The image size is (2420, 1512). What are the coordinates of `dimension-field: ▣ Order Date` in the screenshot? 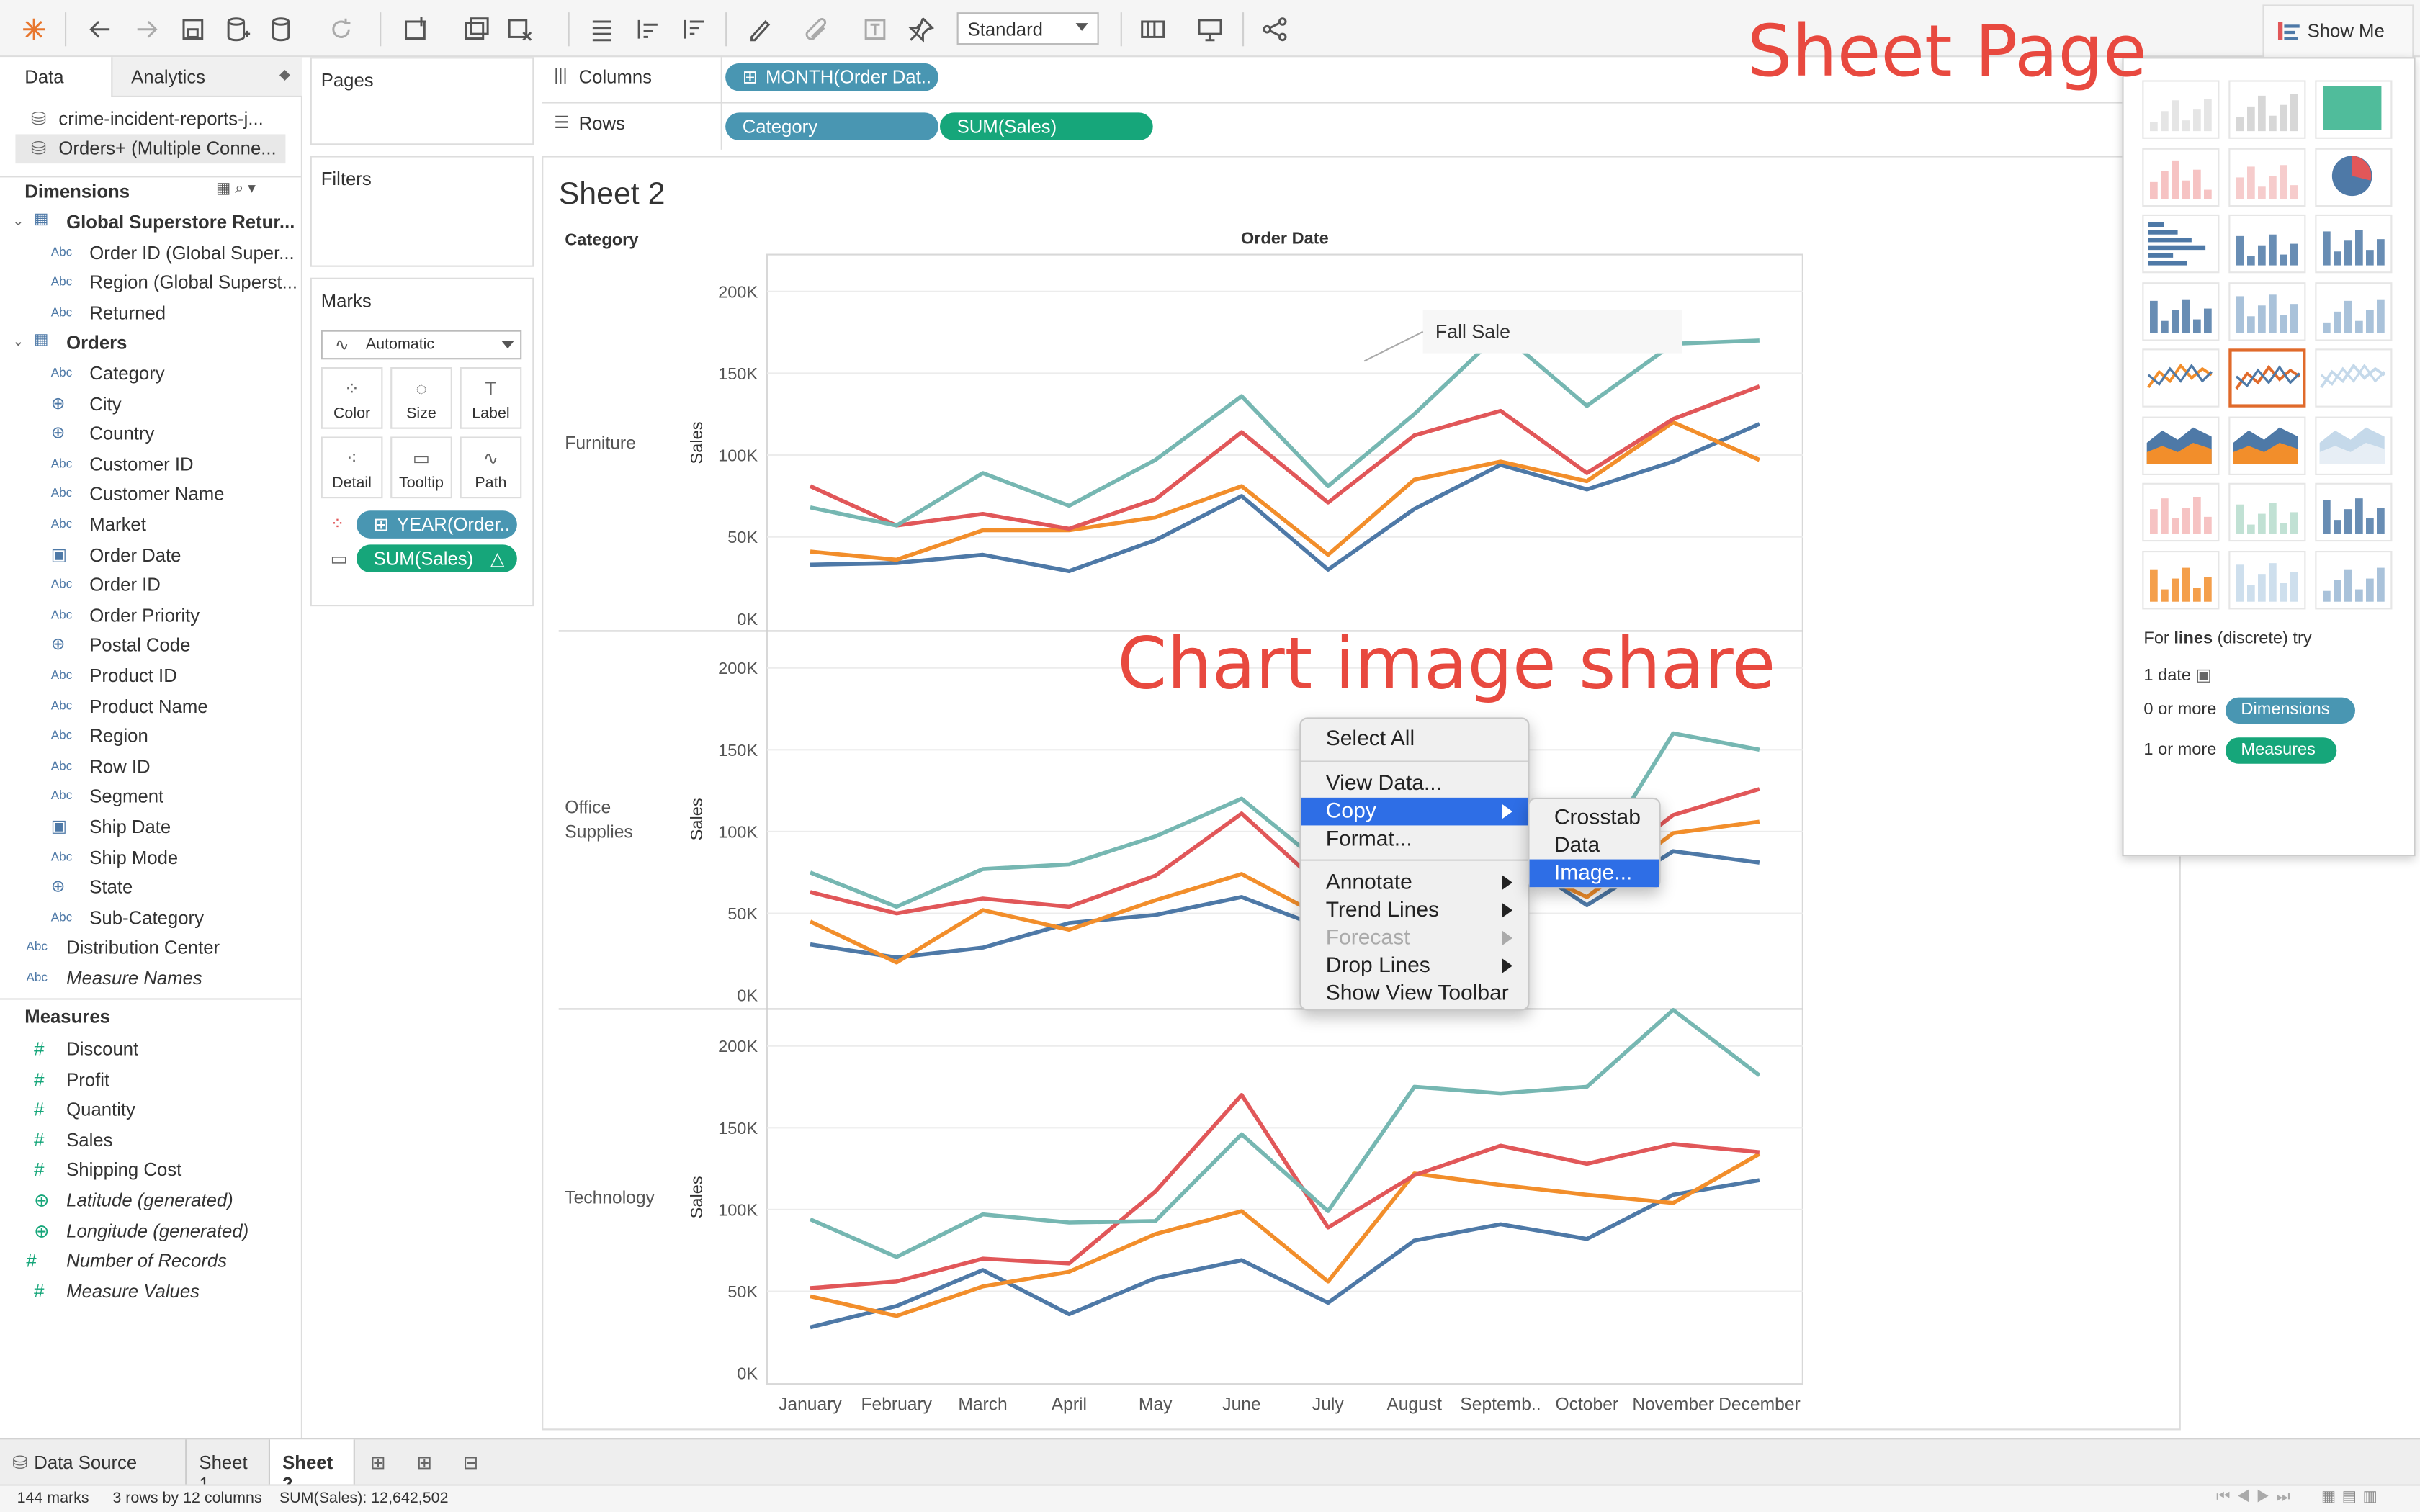 It's located at (150, 555).